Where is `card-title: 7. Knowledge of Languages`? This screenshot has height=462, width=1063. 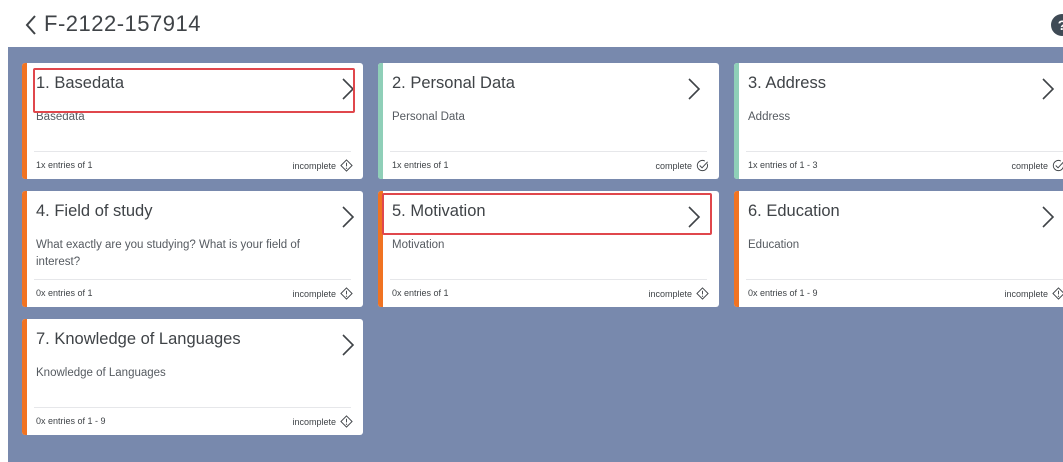
card-title: 7. Knowledge of Languages is located at coordinates (138, 339).